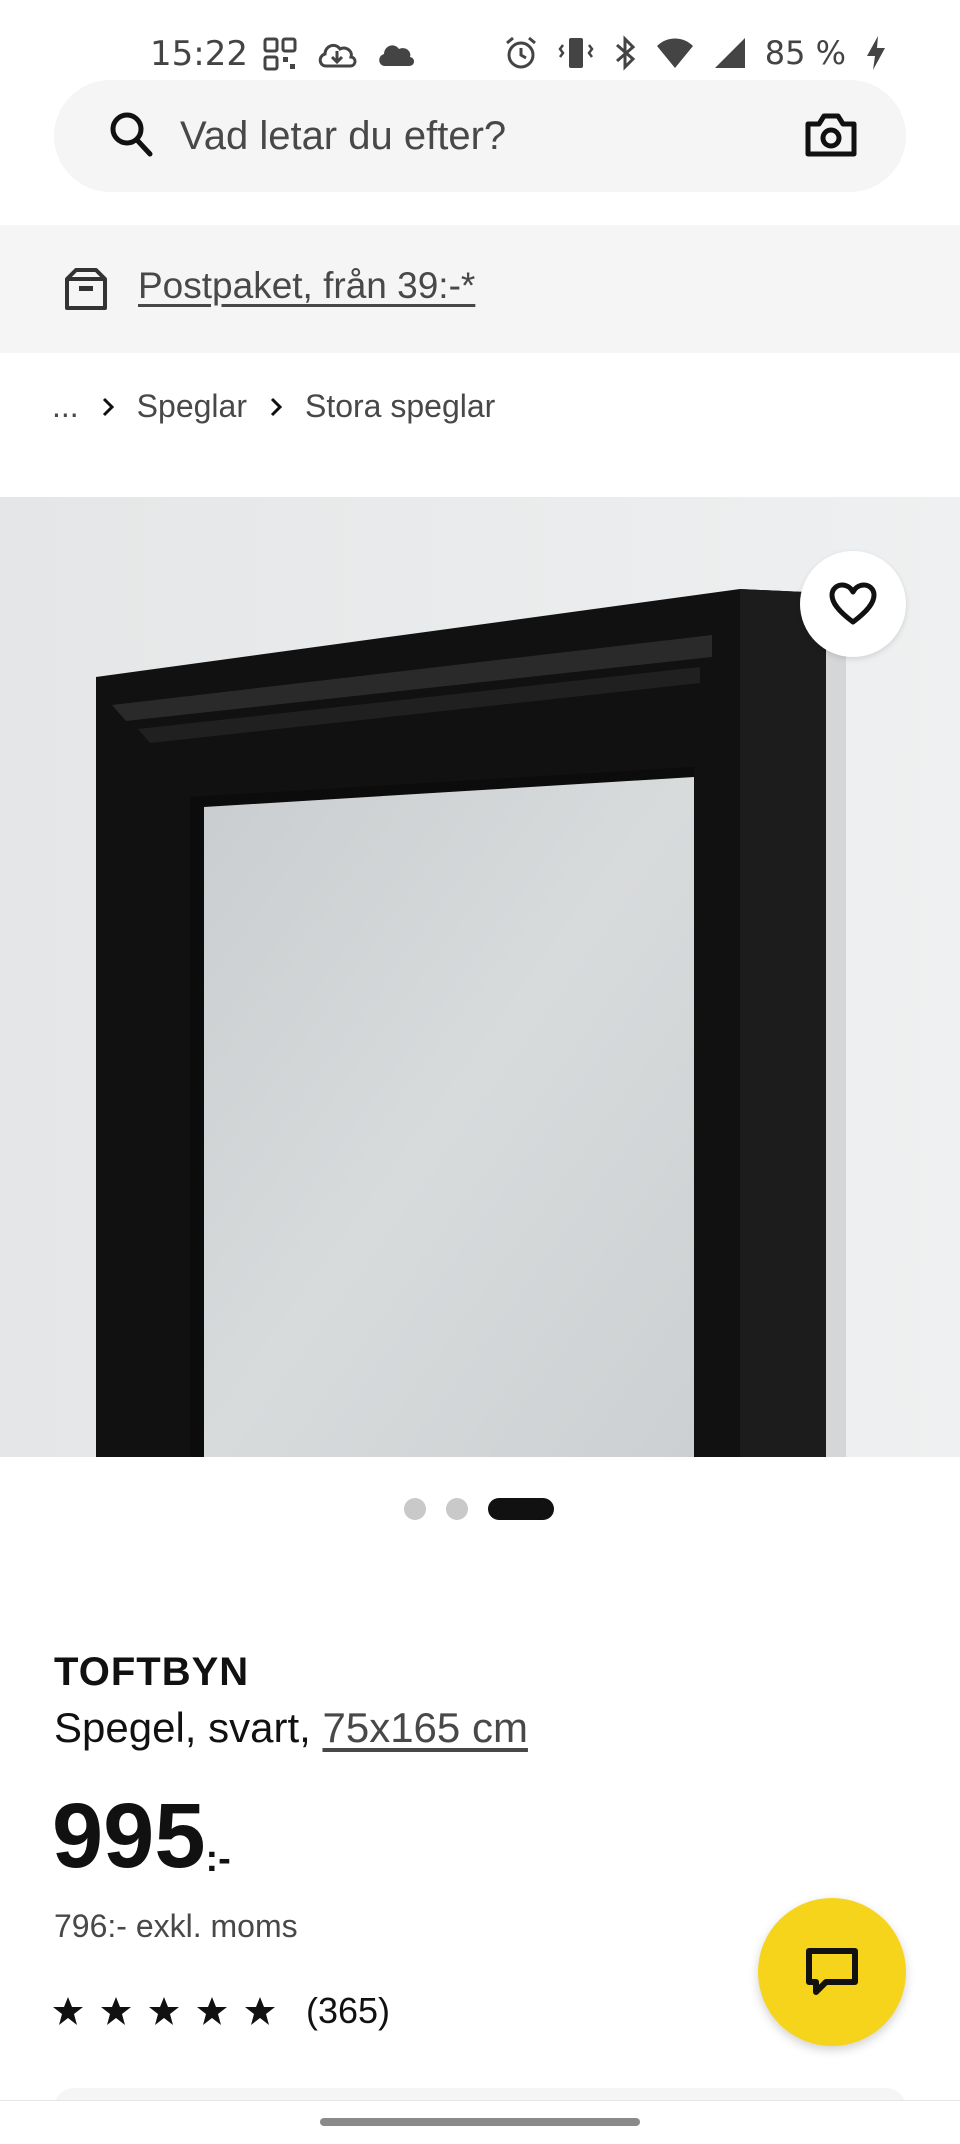 Image resolution: width=960 pixels, height=2144 pixels. What do you see at coordinates (805, 53) in the screenshot?
I see `battery-percentage: 85 %` at bounding box center [805, 53].